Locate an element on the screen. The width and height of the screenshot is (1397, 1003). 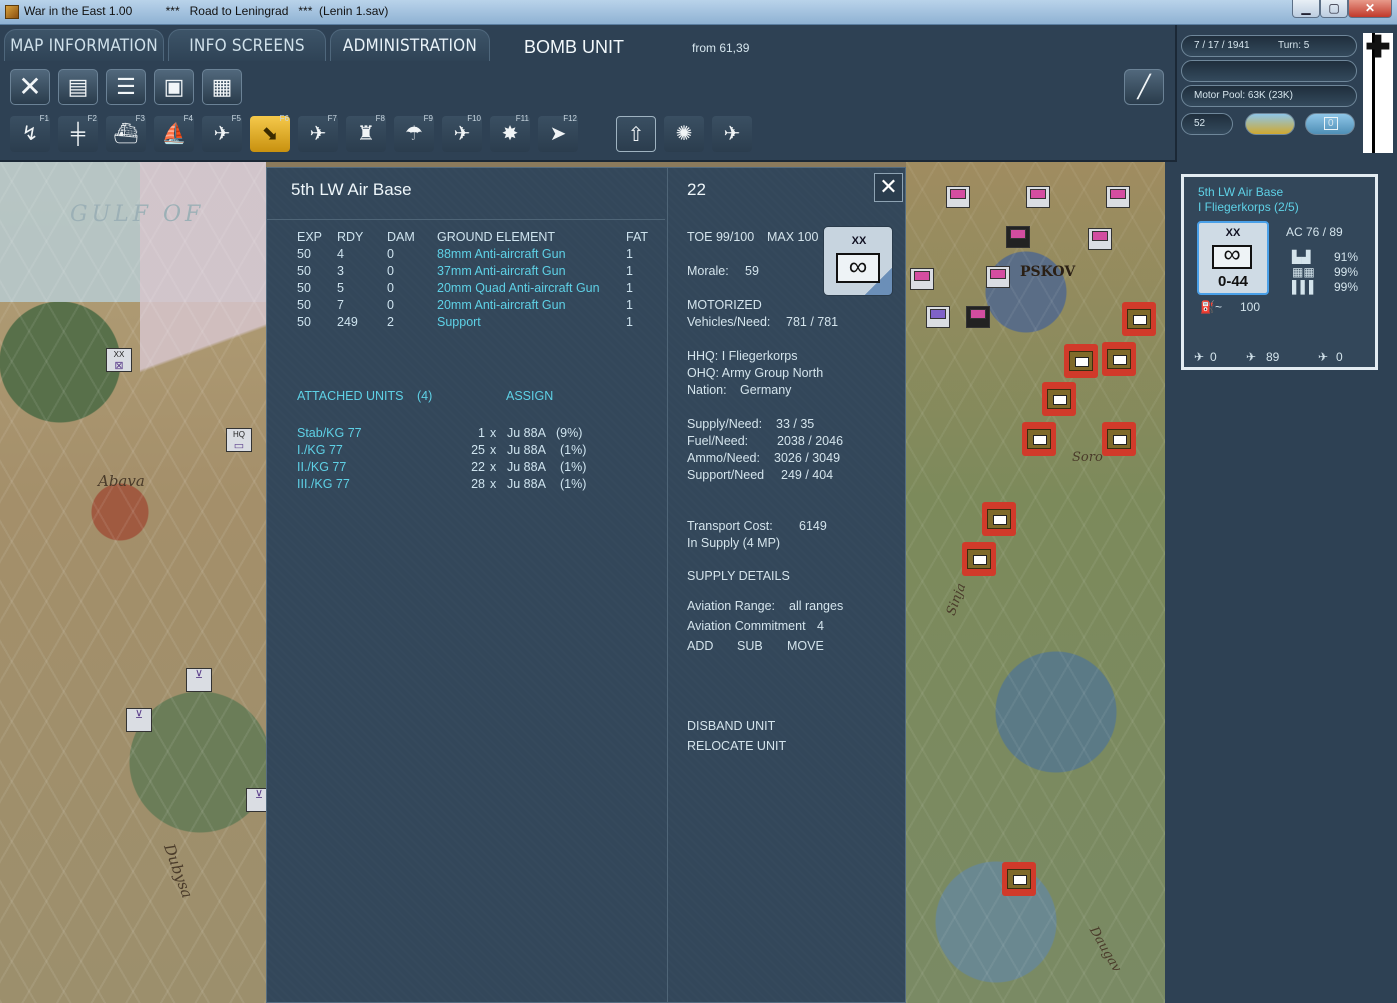
relocate-unit-button: RELOCATE UNIT is located at coordinates (736, 746).